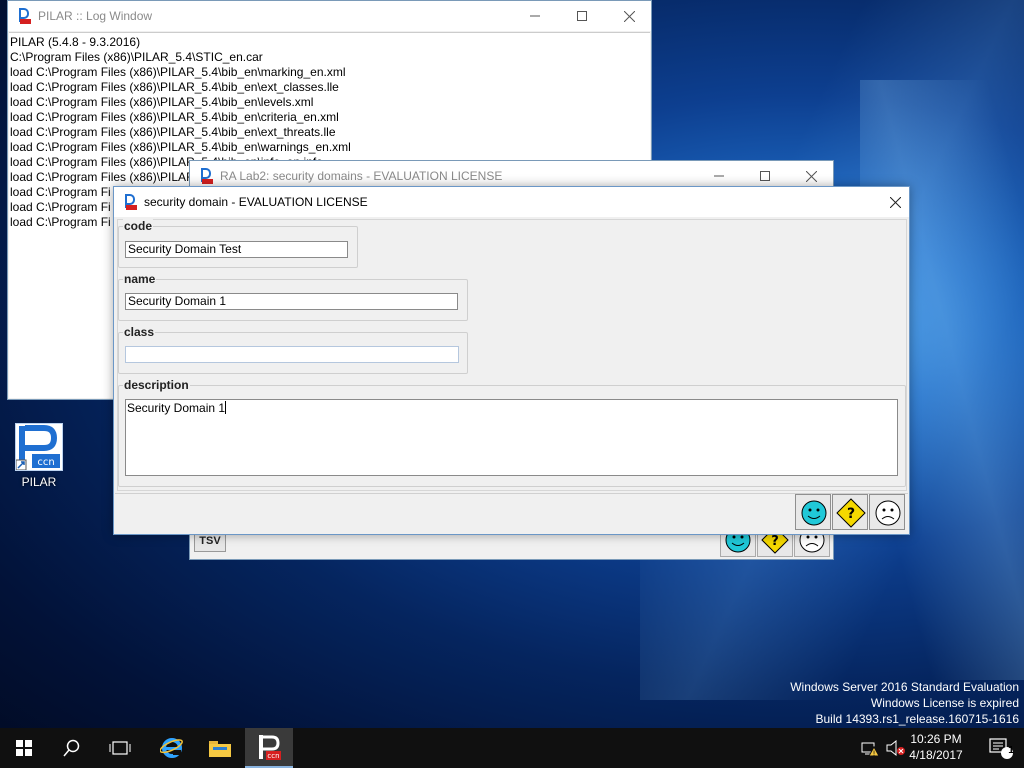  I want to click on watermark-line: Build 14393.rs1_release.160715-1616, so click(917, 719).